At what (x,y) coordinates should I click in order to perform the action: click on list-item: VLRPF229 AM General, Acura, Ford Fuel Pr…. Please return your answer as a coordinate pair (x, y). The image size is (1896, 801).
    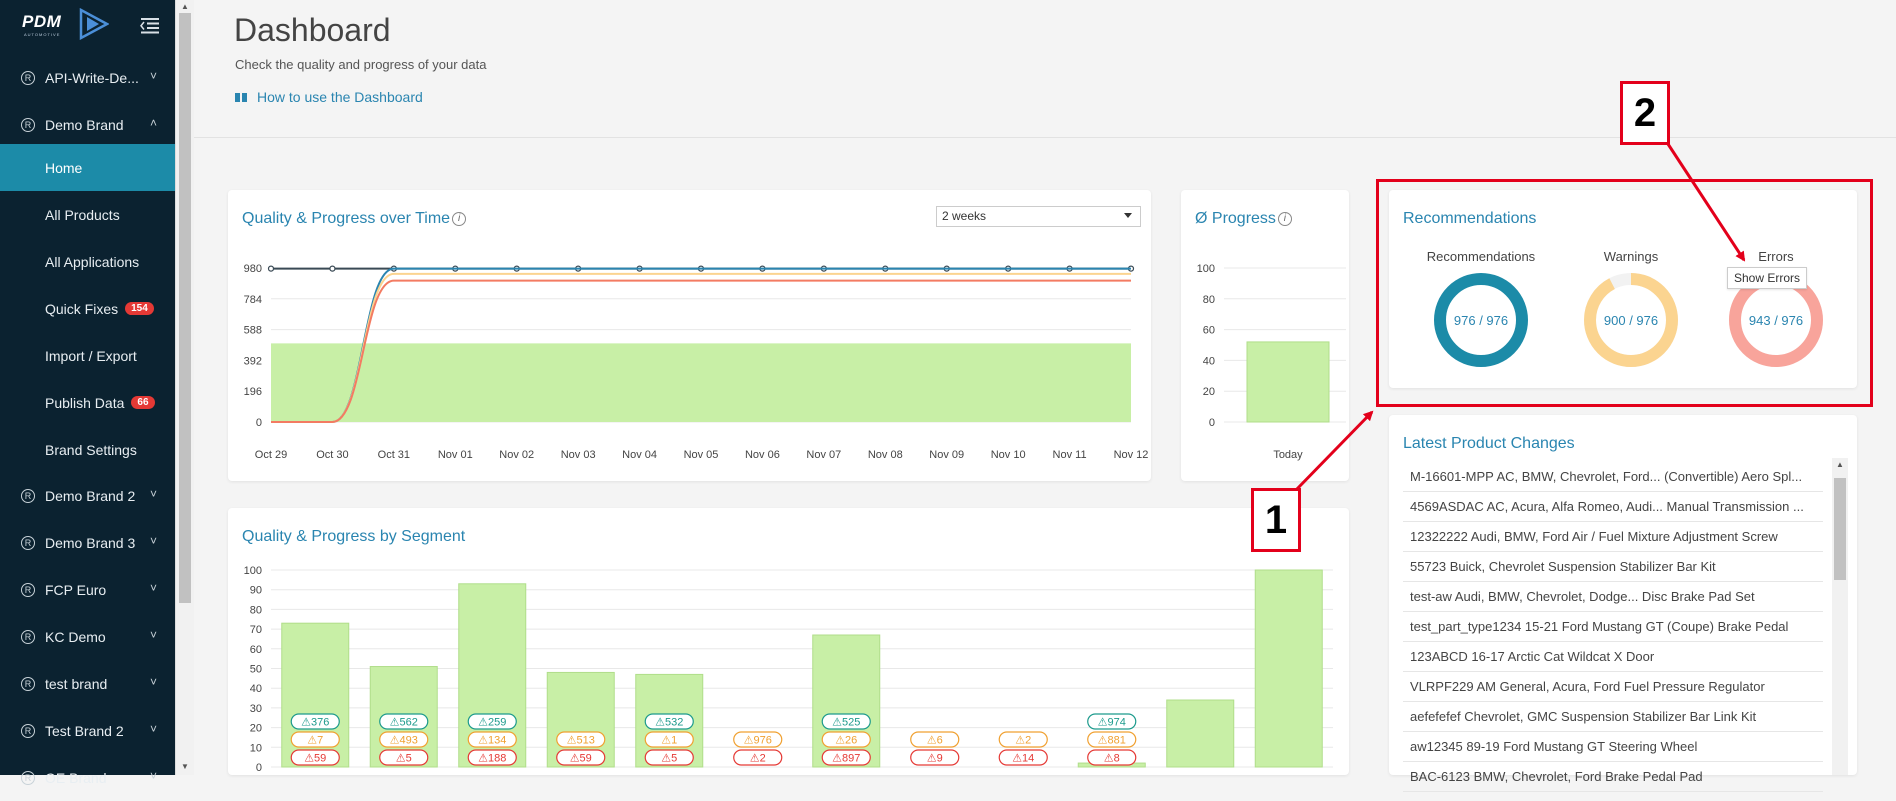
    Looking at the image, I should click on (1613, 687).